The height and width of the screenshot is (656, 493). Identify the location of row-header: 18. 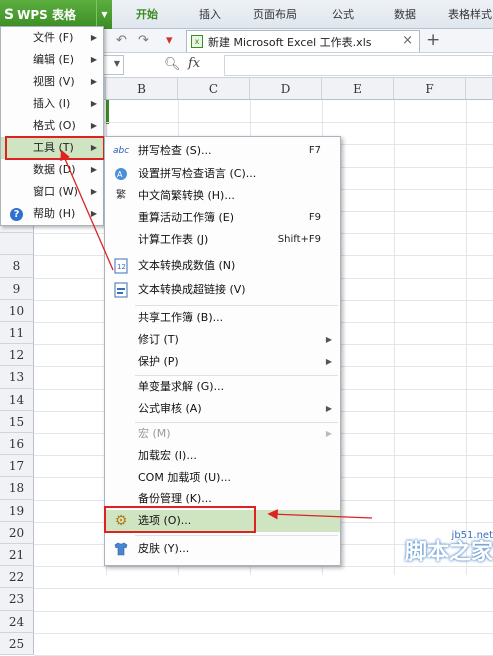
(17, 488).